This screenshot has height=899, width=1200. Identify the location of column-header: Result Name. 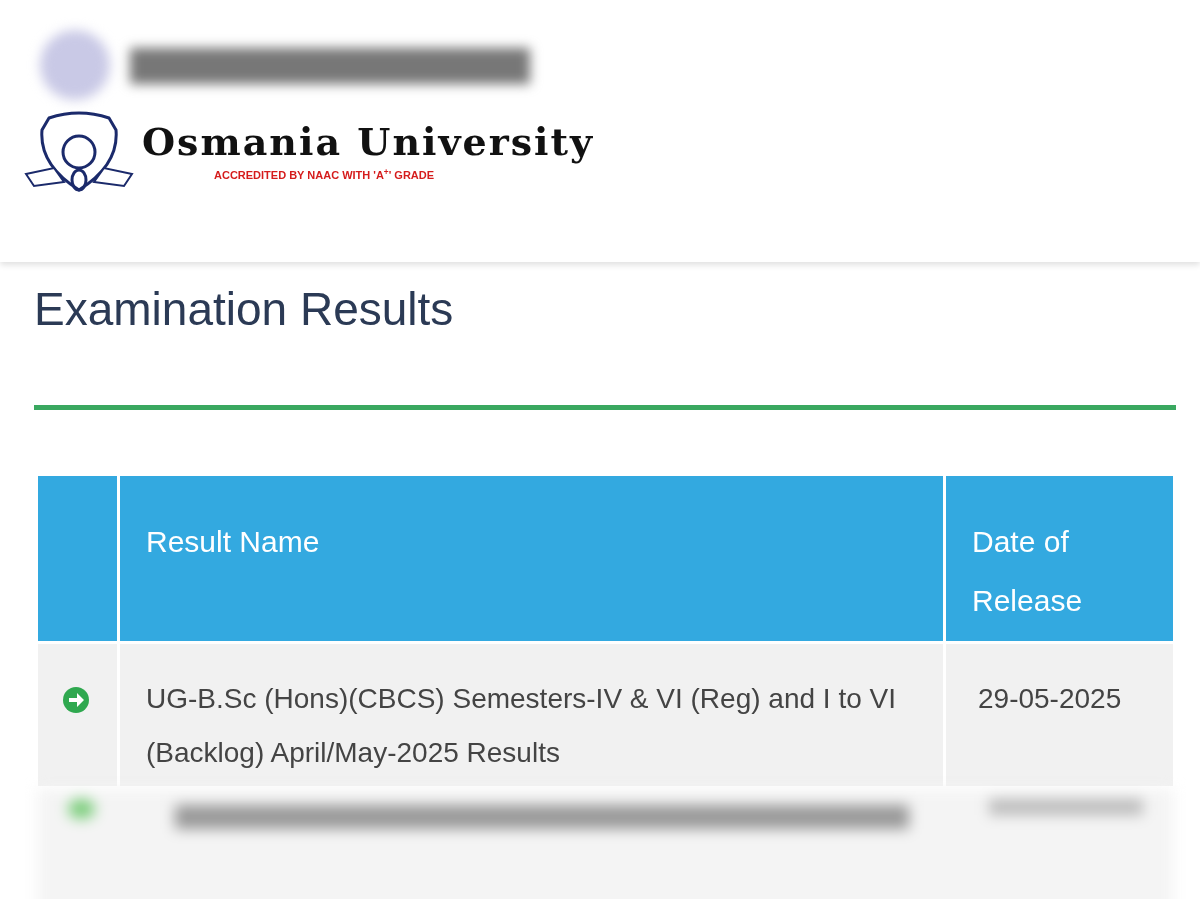
(531, 559).